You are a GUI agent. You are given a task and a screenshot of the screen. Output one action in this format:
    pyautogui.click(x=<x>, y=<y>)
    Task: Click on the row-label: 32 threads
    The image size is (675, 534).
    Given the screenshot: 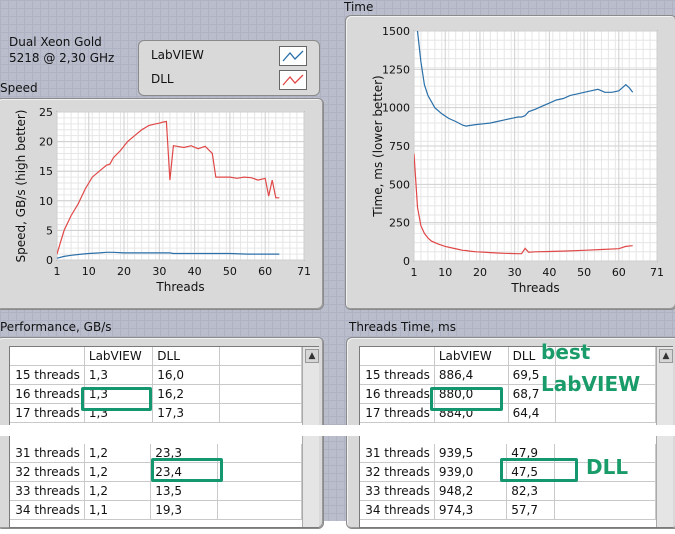 What is the action you would take?
    pyautogui.click(x=397, y=472)
    